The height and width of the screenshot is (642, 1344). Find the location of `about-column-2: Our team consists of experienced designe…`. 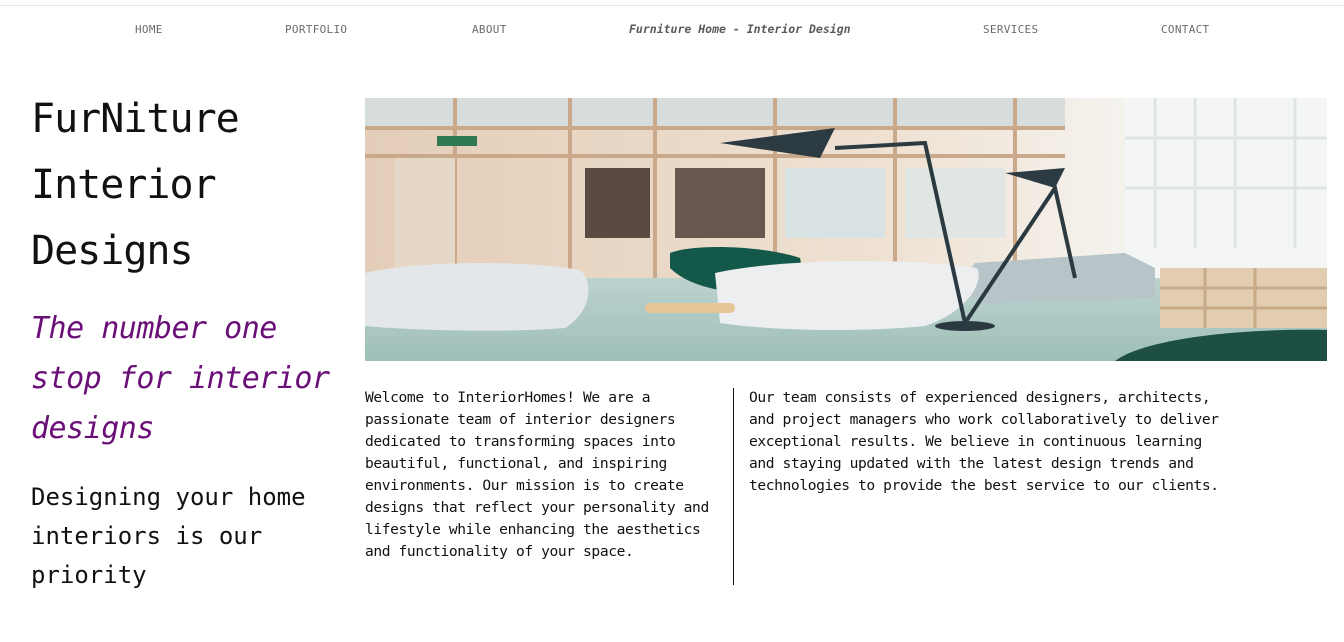

about-column-2: Our team consists of experienced designe… is located at coordinates (984, 442).